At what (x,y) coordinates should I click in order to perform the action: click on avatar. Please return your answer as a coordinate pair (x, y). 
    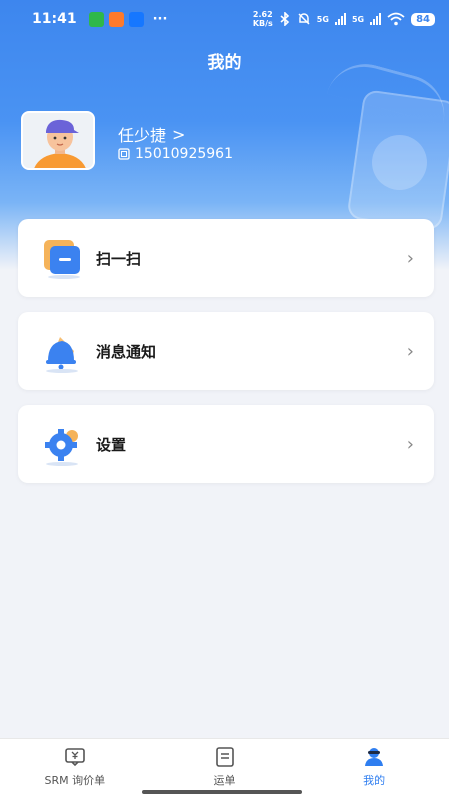
    Looking at the image, I should click on (58, 140).